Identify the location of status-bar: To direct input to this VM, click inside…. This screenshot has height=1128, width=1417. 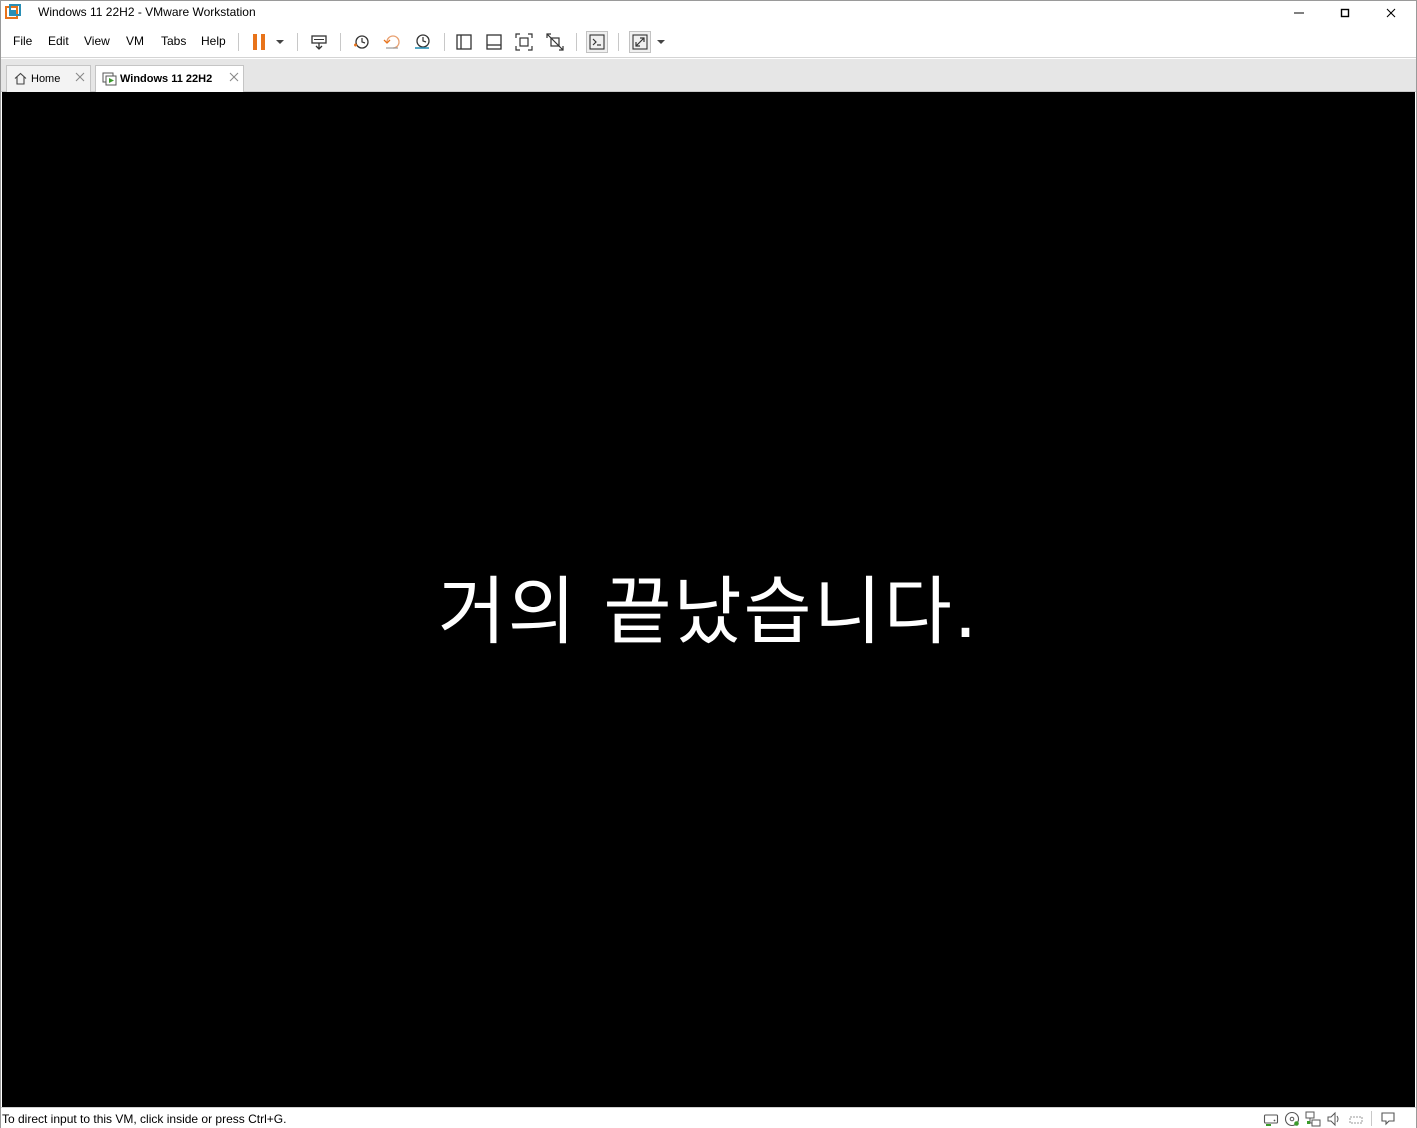
(708, 1117).